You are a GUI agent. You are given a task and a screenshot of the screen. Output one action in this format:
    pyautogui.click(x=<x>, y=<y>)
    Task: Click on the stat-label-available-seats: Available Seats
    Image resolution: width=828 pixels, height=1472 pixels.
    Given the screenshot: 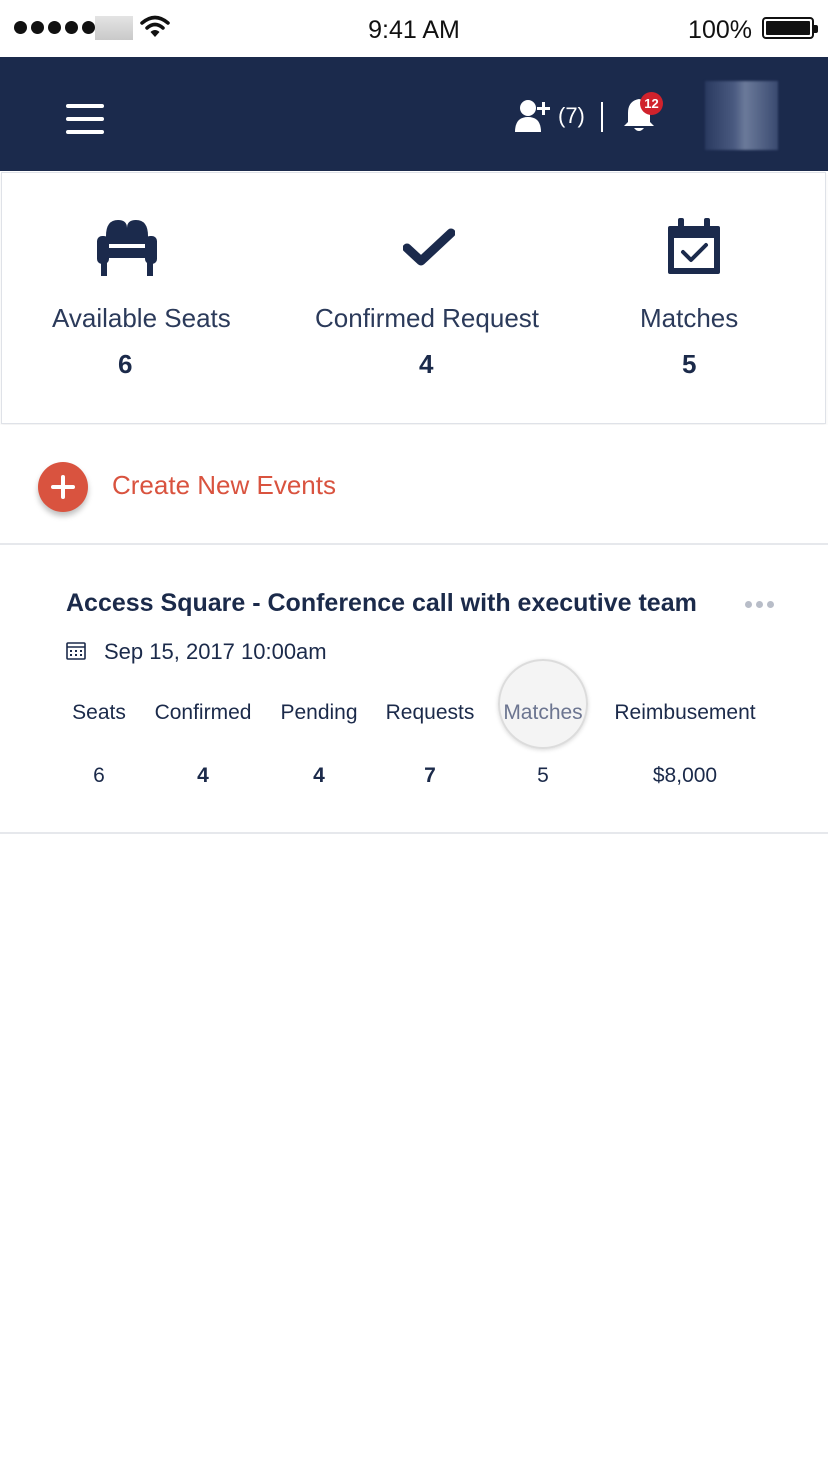 What is the action you would take?
    pyautogui.click(x=141, y=318)
    